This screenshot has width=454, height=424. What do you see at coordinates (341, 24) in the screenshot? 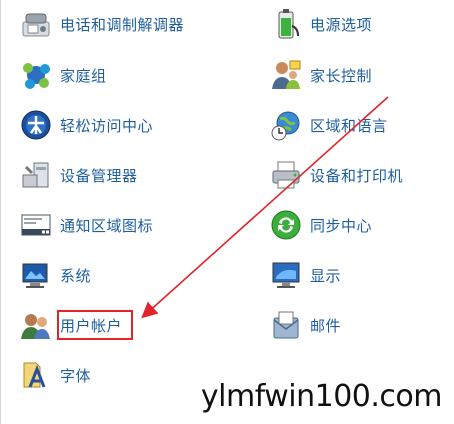
I see `item-label: 电源选项` at bounding box center [341, 24].